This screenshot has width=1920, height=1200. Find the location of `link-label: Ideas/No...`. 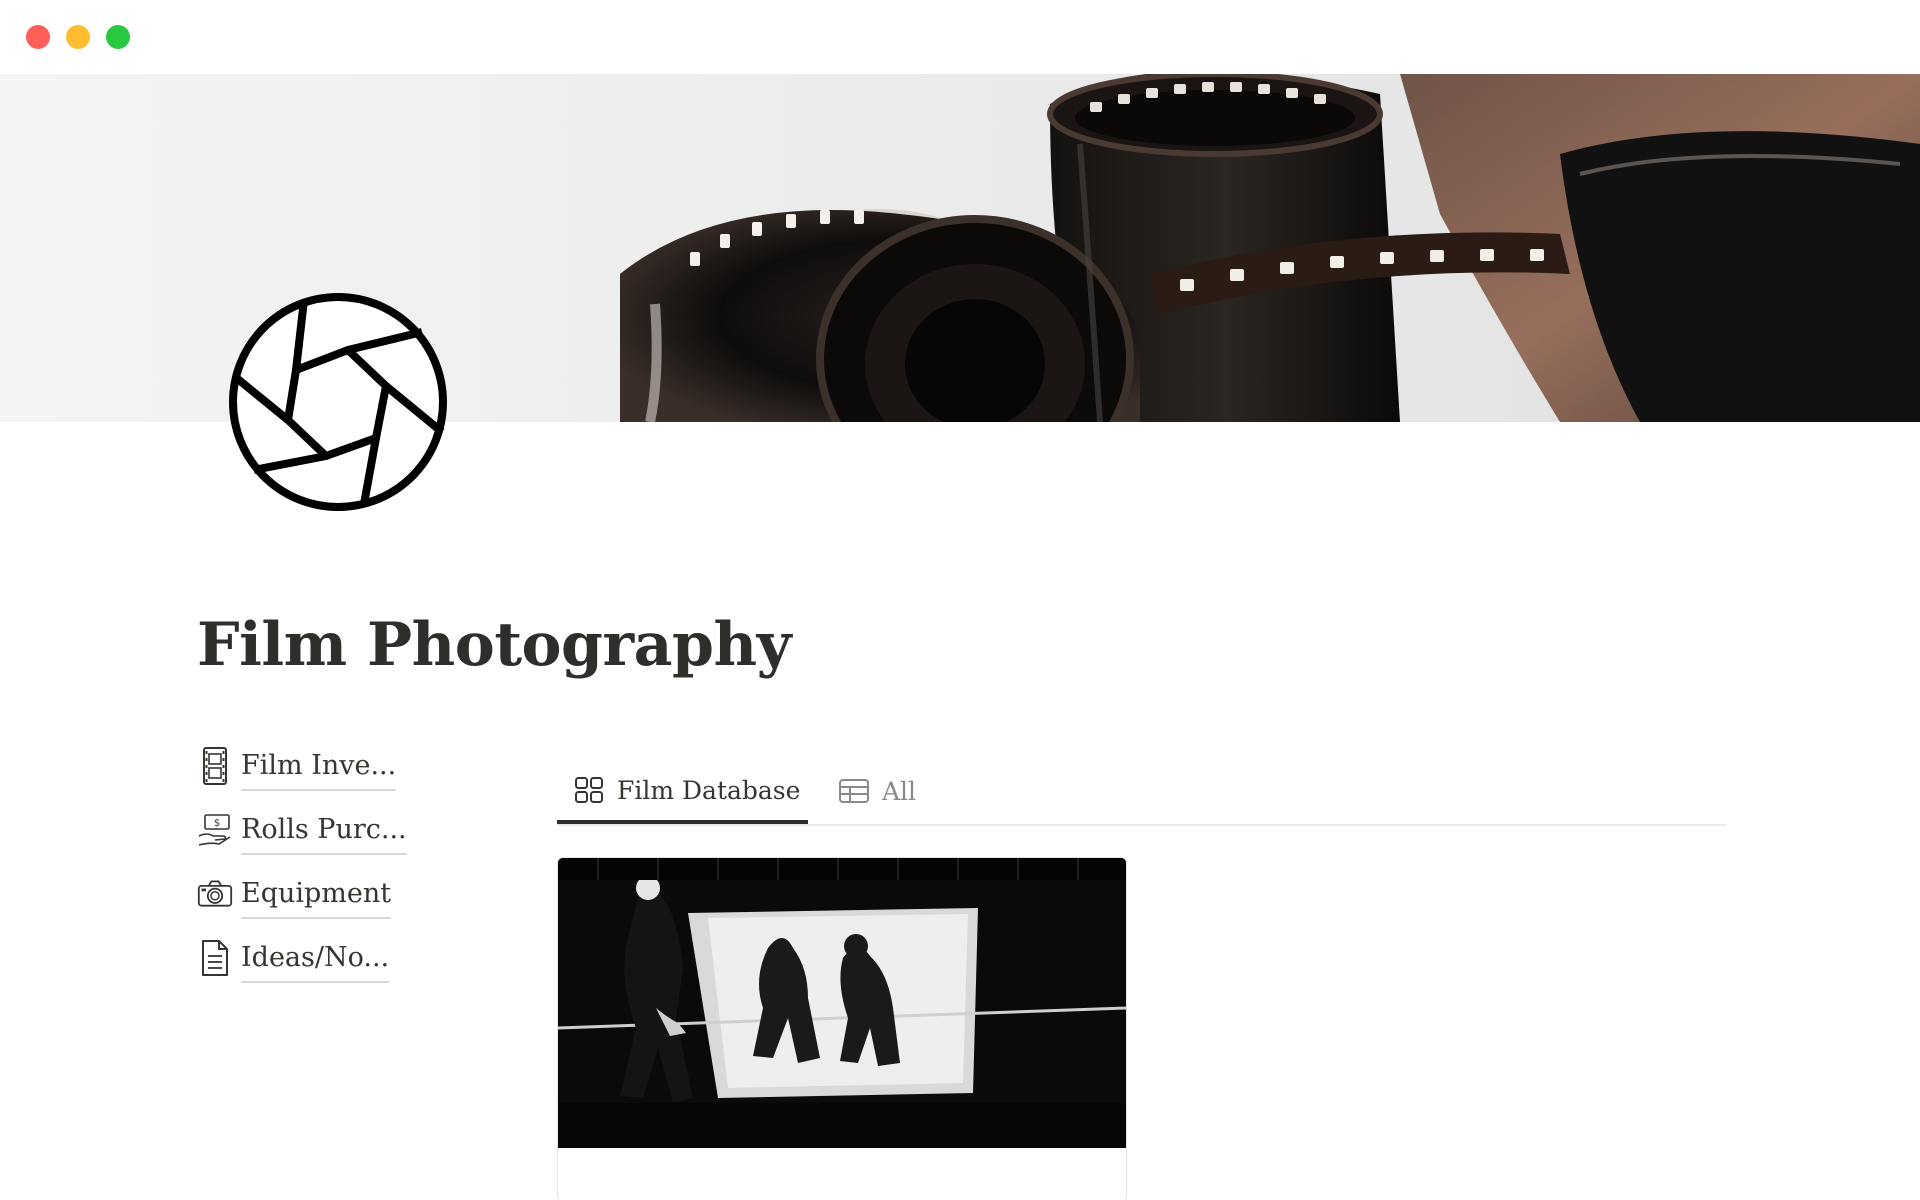

link-label: Ideas/No... is located at coordinates (315, 959).